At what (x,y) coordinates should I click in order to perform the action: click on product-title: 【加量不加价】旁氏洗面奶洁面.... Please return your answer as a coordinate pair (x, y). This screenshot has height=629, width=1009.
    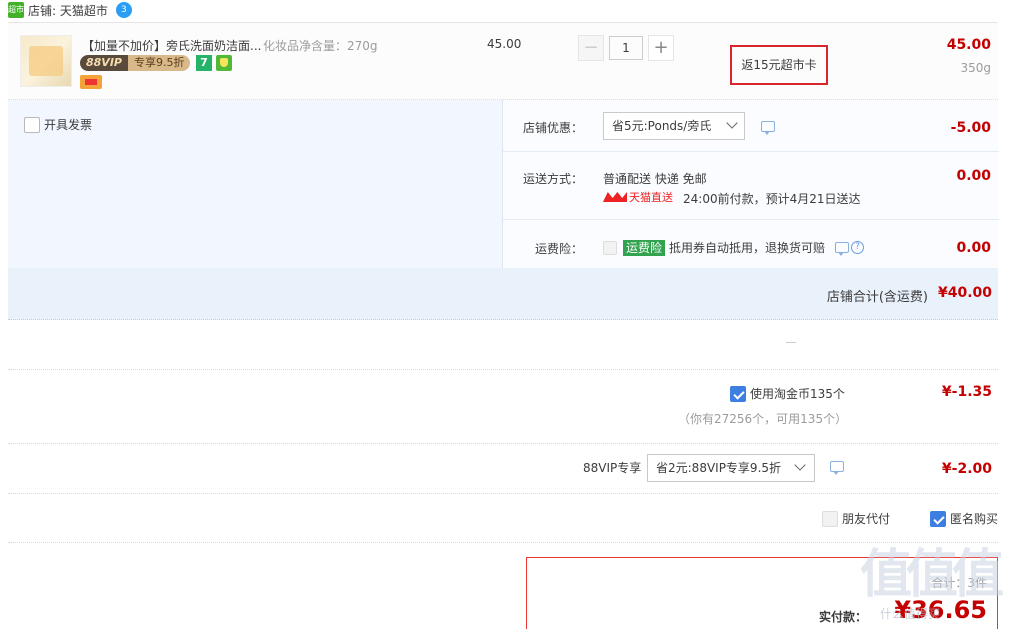
    Looking at the image, I should click on (171, 45).